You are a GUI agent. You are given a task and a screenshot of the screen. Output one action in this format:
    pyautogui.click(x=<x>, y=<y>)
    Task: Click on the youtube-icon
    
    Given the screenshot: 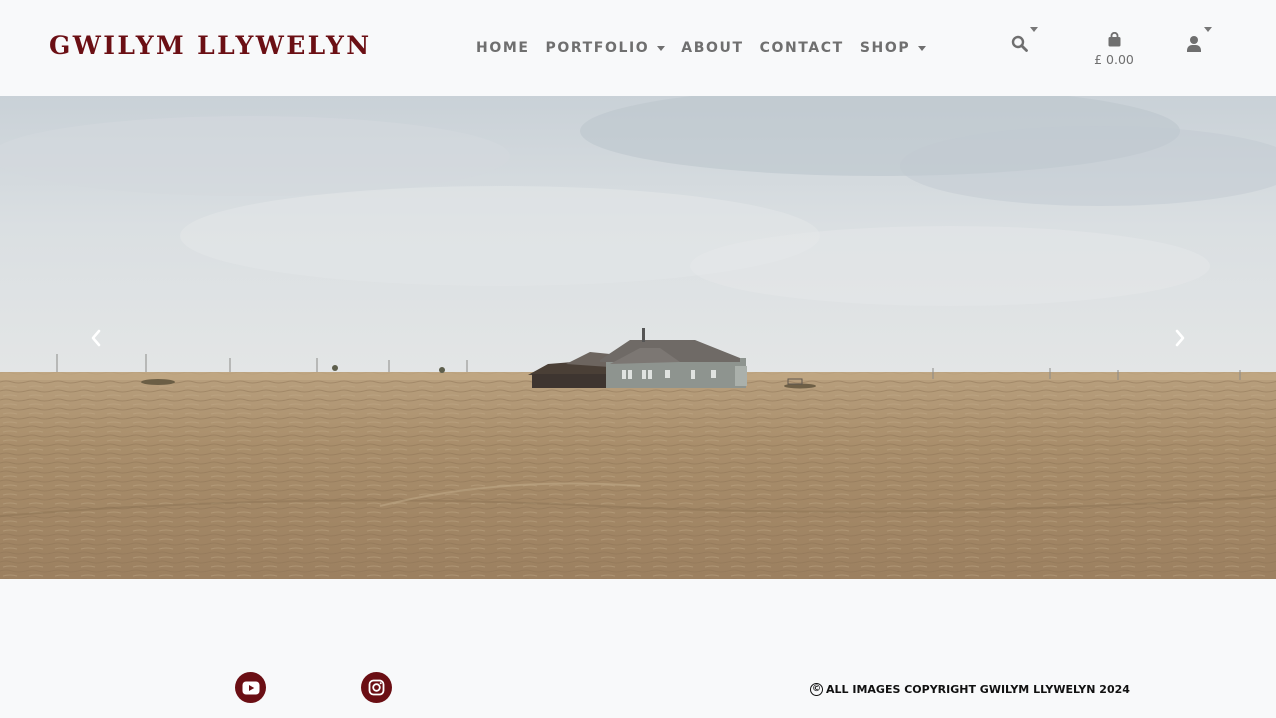 What is the action you would take?
    pyautogui.click(x=250, y=687)
    